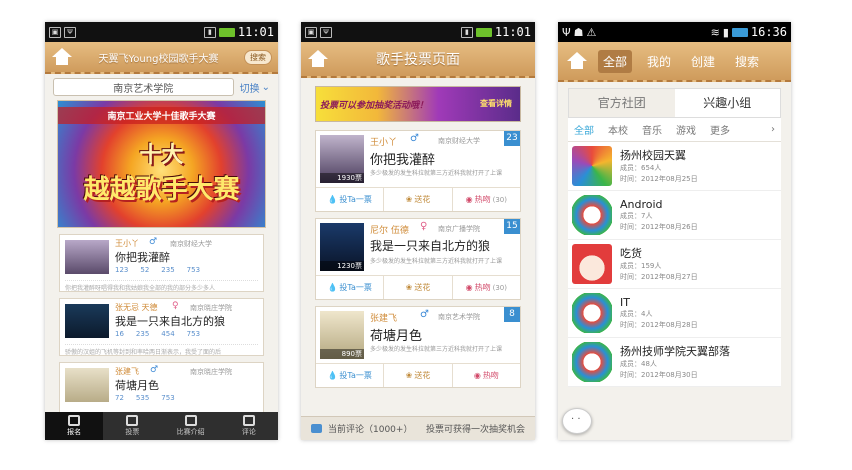 The height and width of the screenshot is (470, 852). What do you see at coordinates (674, 362) in the screenshot?
I see `group-item: 扬州技师学院天翼部落 成员：48人 时间：2012年08月30日` at bounding box center [674, 362].